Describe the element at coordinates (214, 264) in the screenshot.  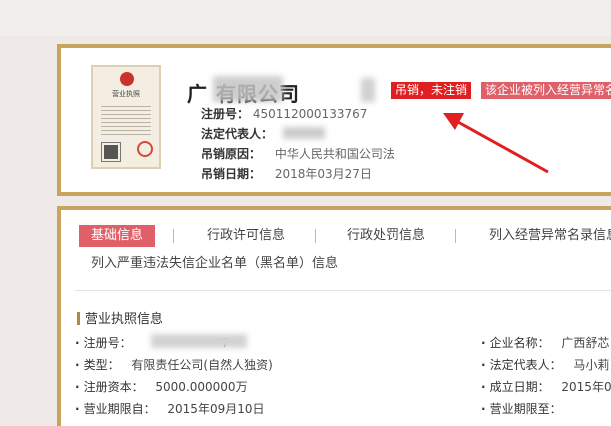
I see `tab-blacklist: 列入严重违法失信企业名单（黑名单）信息` at that location.